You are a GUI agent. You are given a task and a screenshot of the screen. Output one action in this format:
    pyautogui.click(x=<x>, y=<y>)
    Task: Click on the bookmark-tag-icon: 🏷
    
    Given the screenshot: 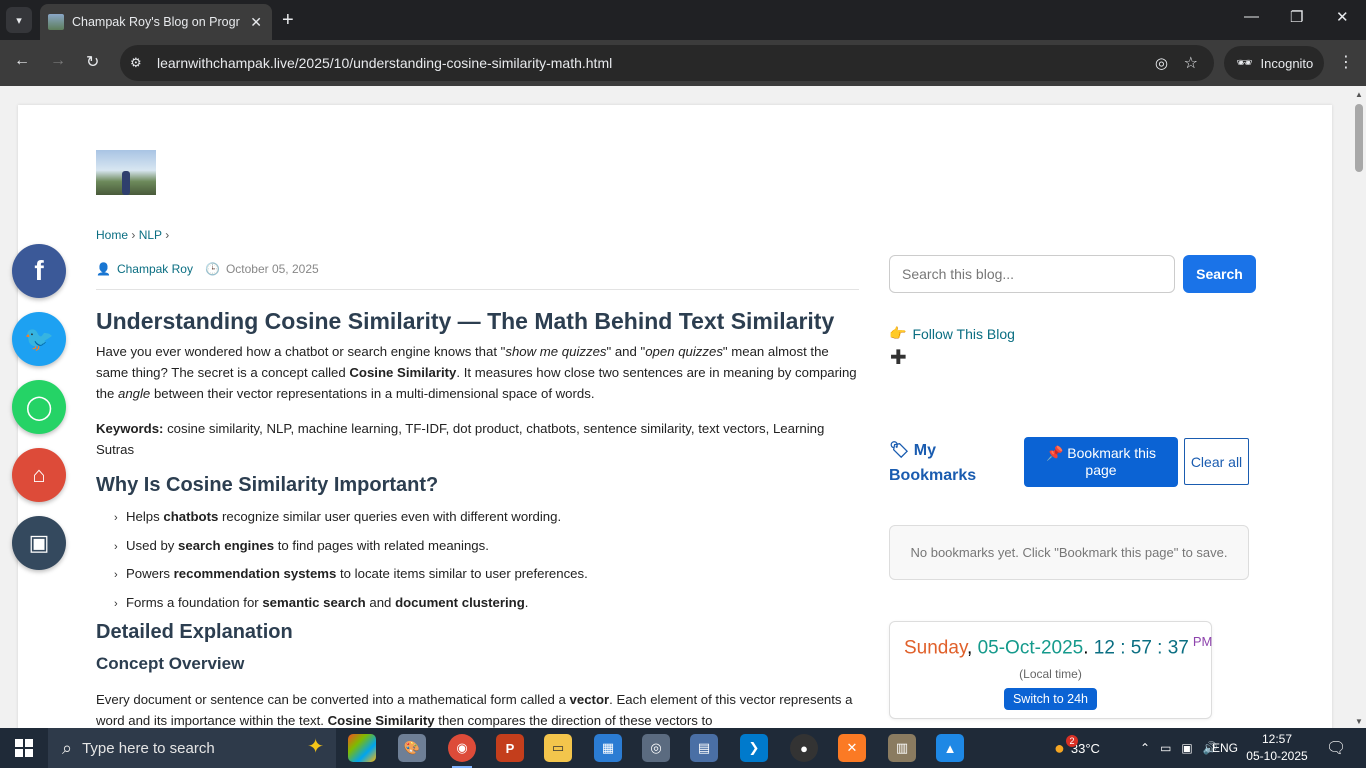 What is the action you would take?
    pyautogui.click(x=899, y=450)
    